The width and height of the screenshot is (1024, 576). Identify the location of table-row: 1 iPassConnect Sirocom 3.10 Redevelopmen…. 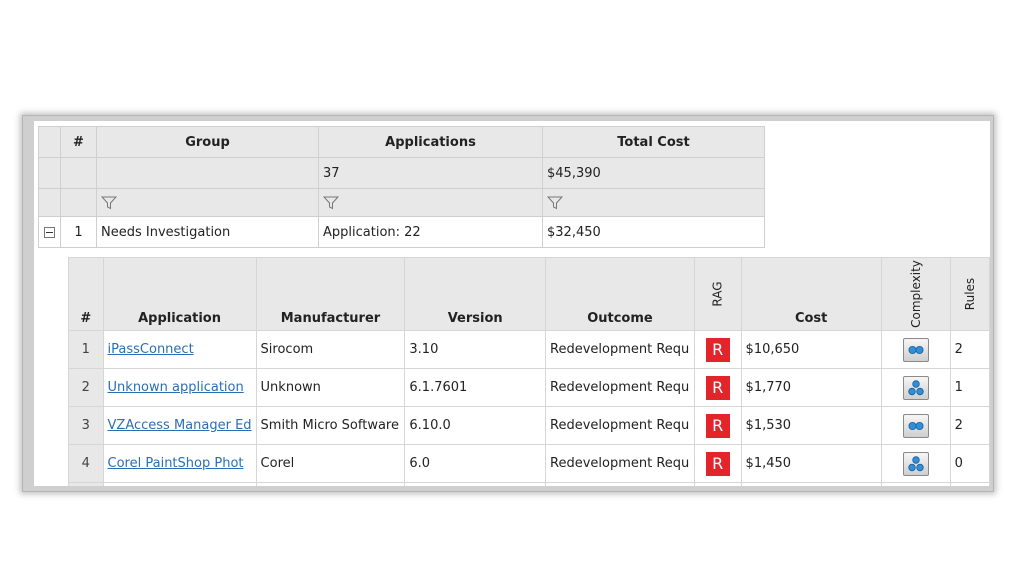
(529, 349).